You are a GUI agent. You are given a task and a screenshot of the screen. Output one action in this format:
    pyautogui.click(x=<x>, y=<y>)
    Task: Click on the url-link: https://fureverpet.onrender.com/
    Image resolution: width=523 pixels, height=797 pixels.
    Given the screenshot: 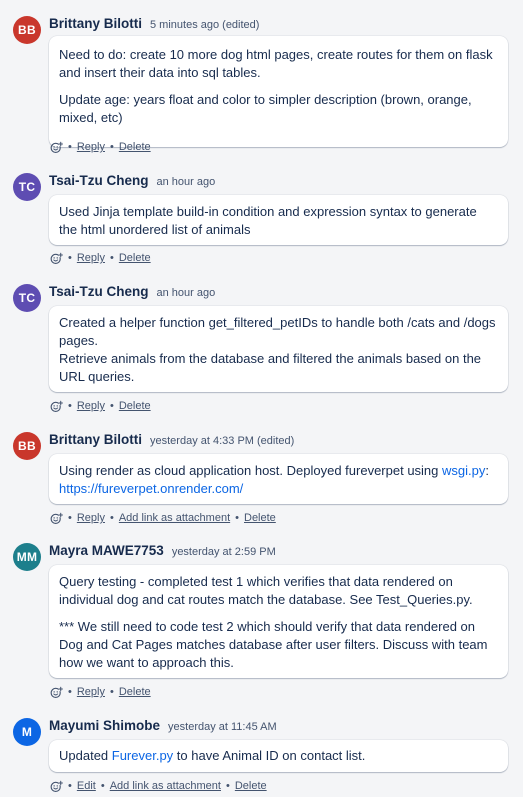 What is the action you would take?
    pyautogui.click(x=151, y=488)
    